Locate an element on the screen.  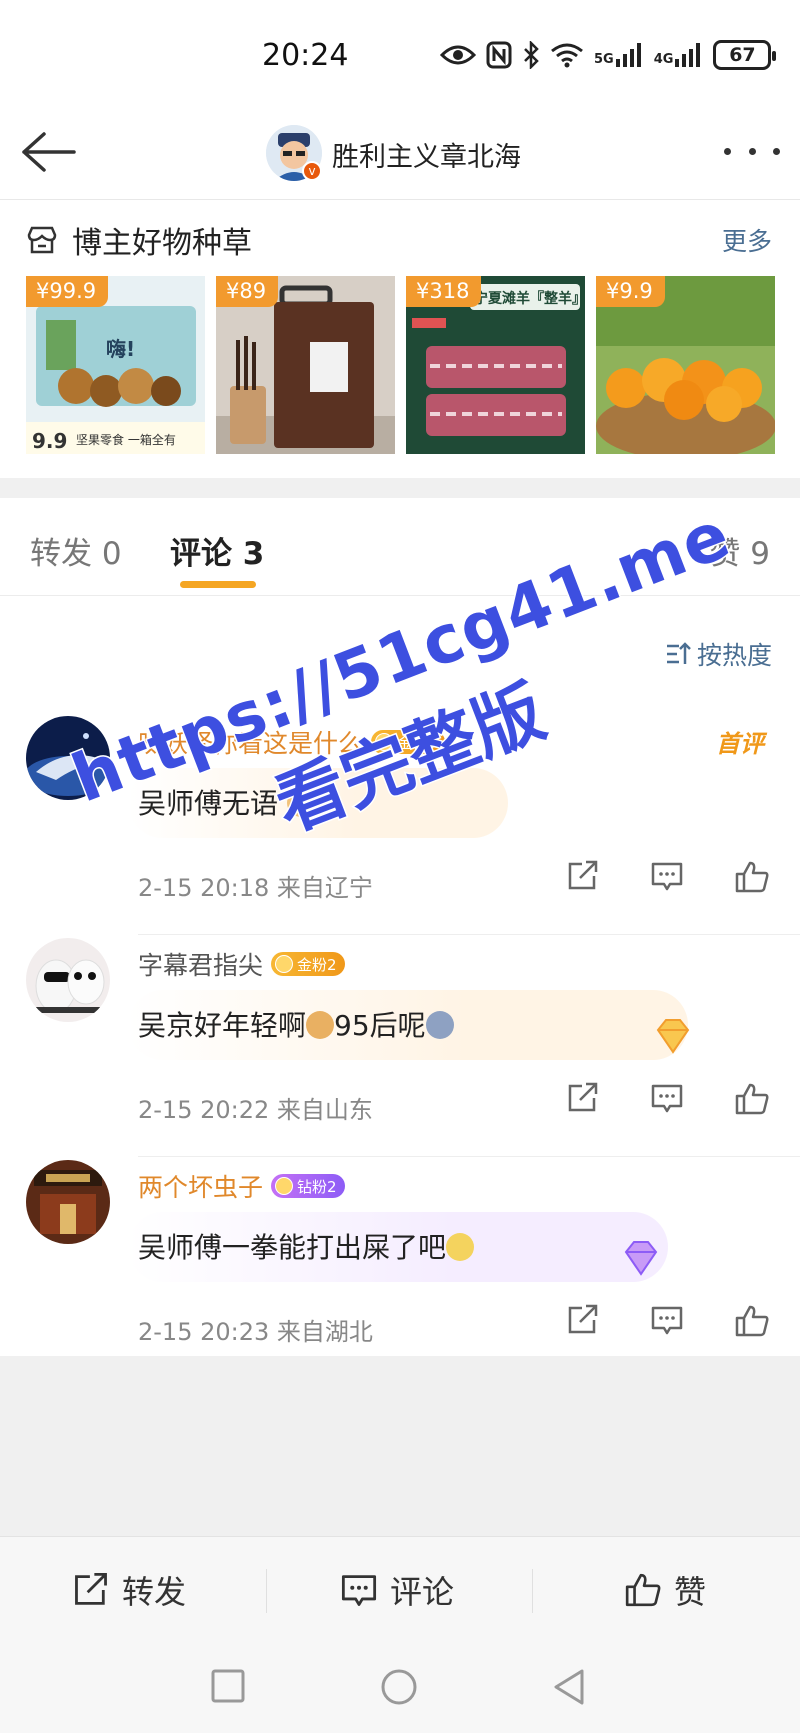
signal-5g-icon: 5G is located at coordinates (619, 55).